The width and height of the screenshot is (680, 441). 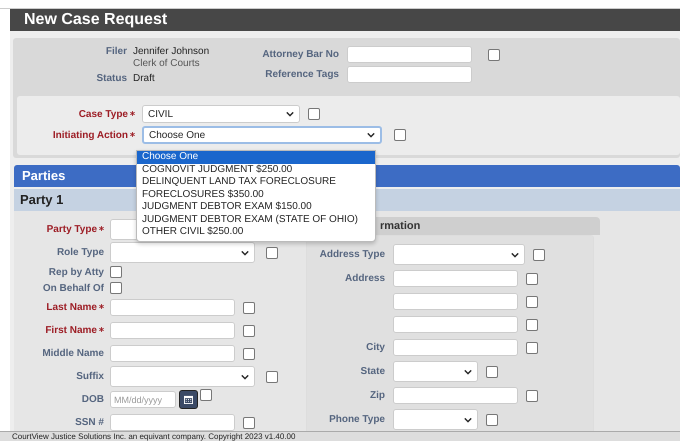 I want to click on select-field: CIVIL, so click(x=221, y=114).